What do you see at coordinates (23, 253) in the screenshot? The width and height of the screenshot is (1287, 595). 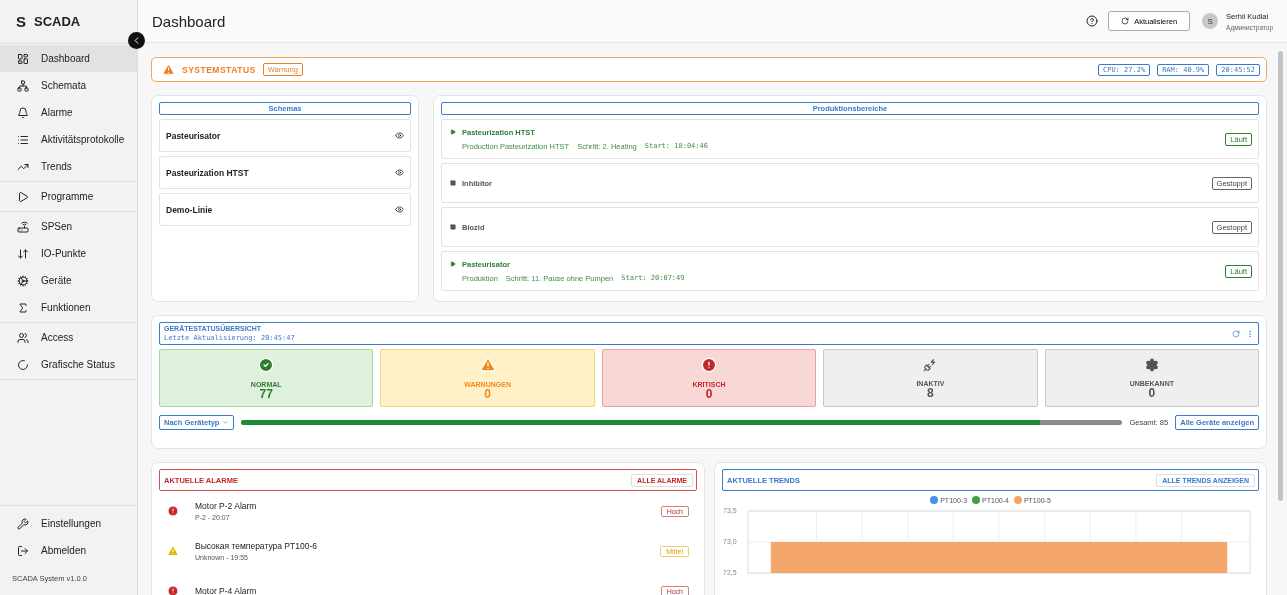 I see `arrows-icon` at bounding box center [23, 253].